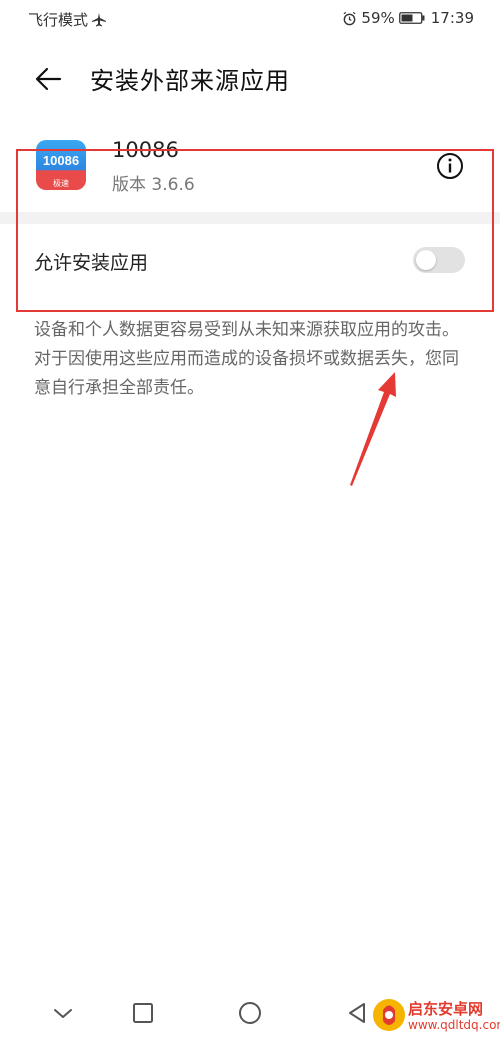 The height and width of the screenshot is (1039, 500). I want to click on triangle-back-icon, so click(357, 1013).